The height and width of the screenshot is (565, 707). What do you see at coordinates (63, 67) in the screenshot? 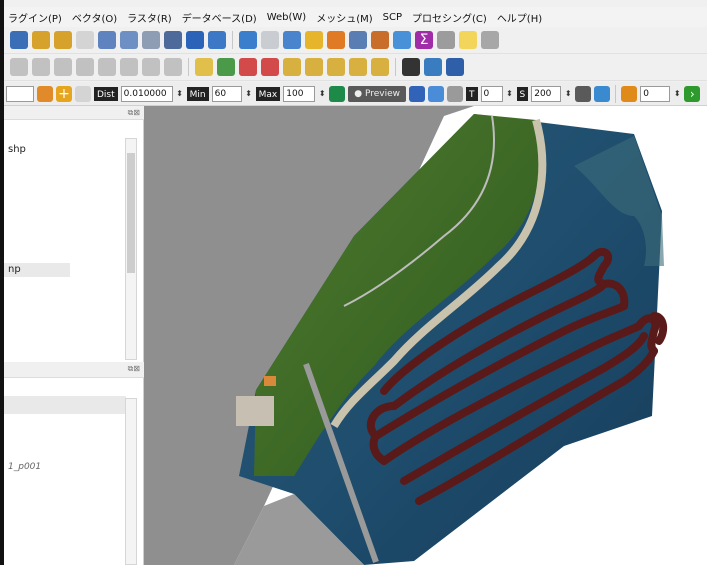
I see `delete-selected-icon` at bounding box center [63, 67].